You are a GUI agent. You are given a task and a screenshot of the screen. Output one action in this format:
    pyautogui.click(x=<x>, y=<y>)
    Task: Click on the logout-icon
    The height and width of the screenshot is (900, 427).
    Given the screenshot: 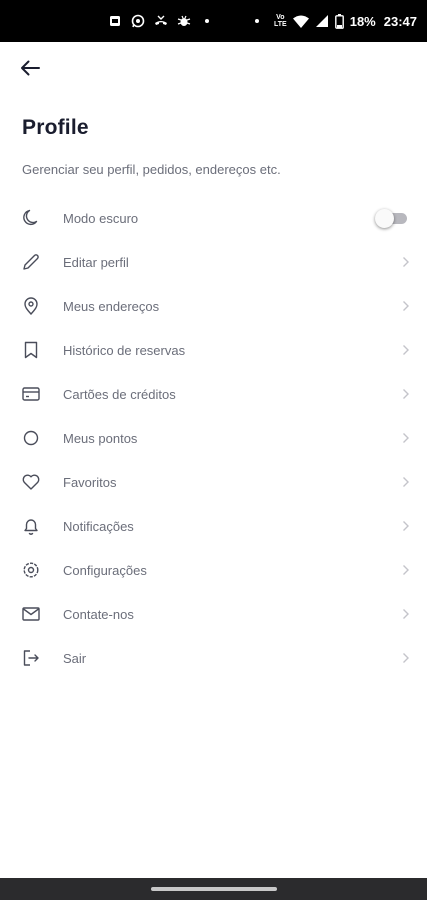 What is the action you would take?
    pyautogui.click(x=31, y=658)
    